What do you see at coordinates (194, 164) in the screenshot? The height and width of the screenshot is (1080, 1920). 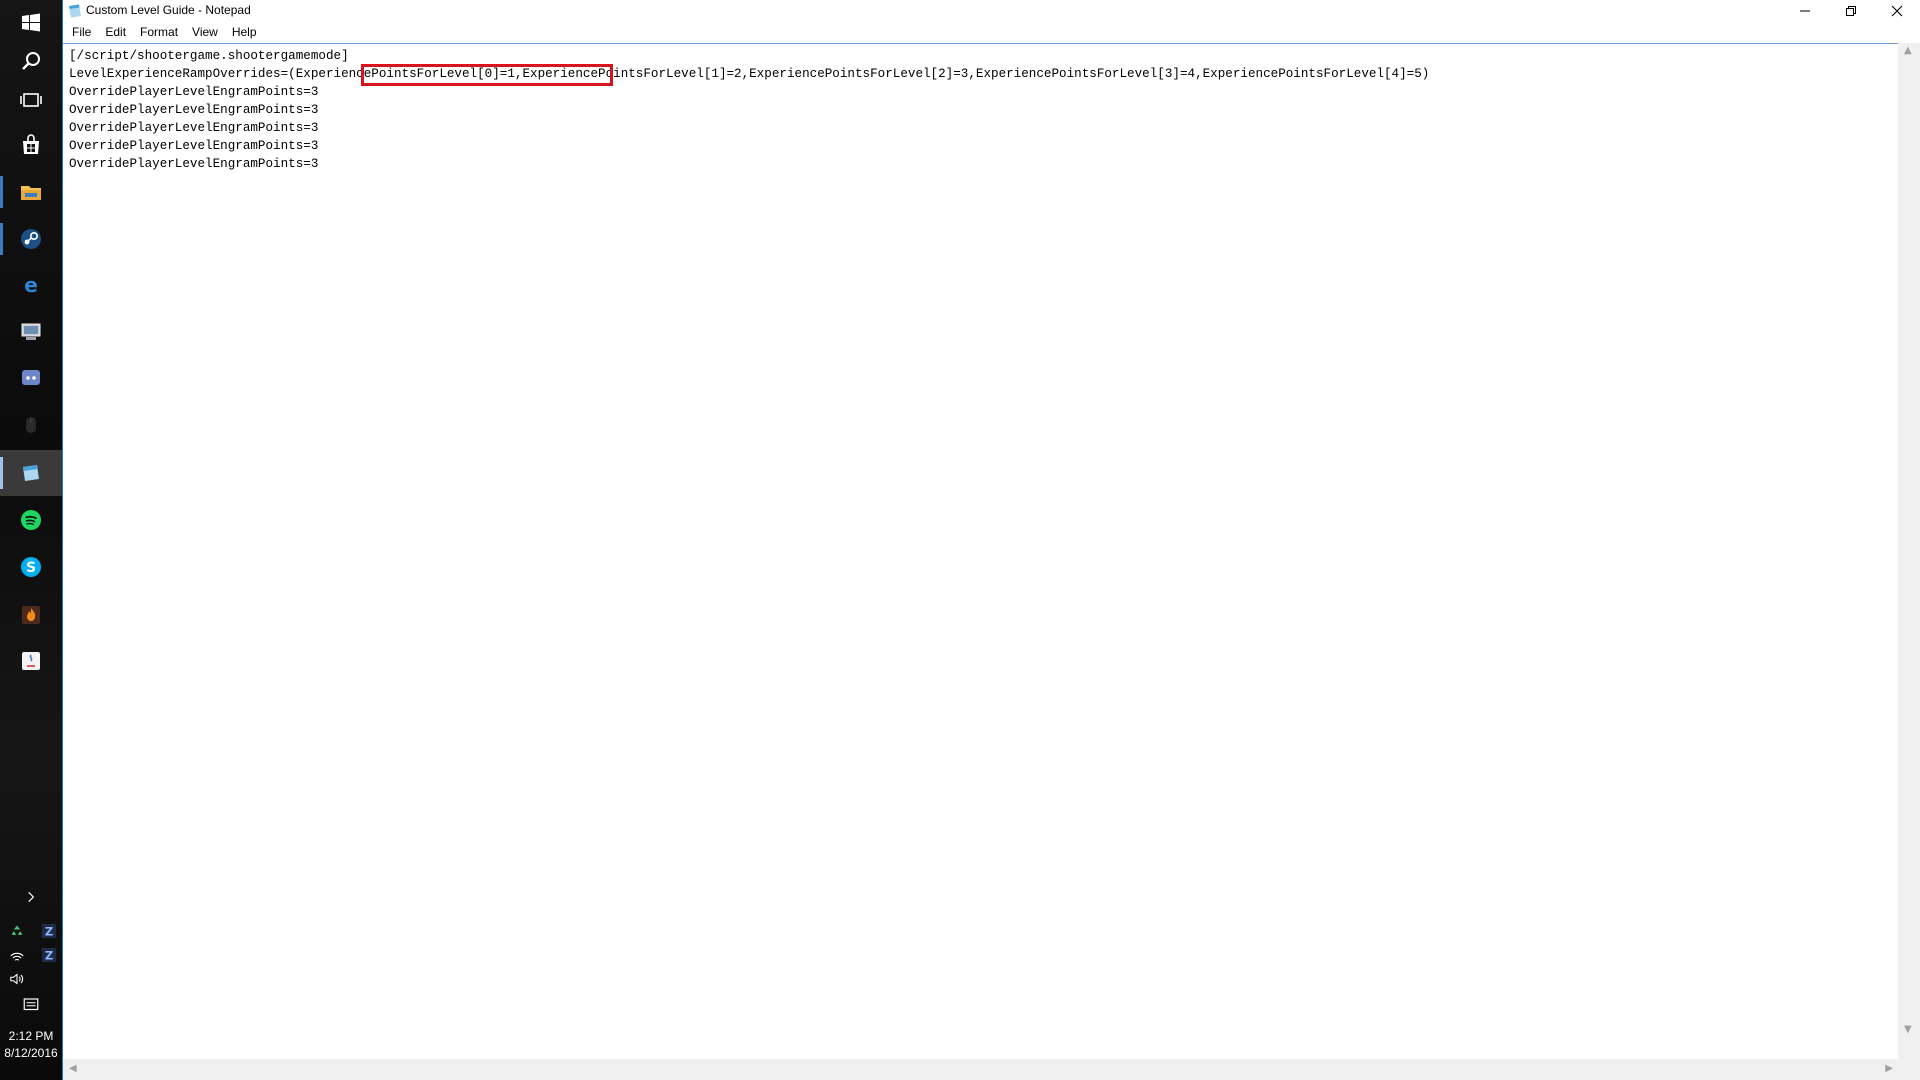 I see `text-line-7: OverridePlayerLevelEngramPoints=3` at bounding box center [194, 164].